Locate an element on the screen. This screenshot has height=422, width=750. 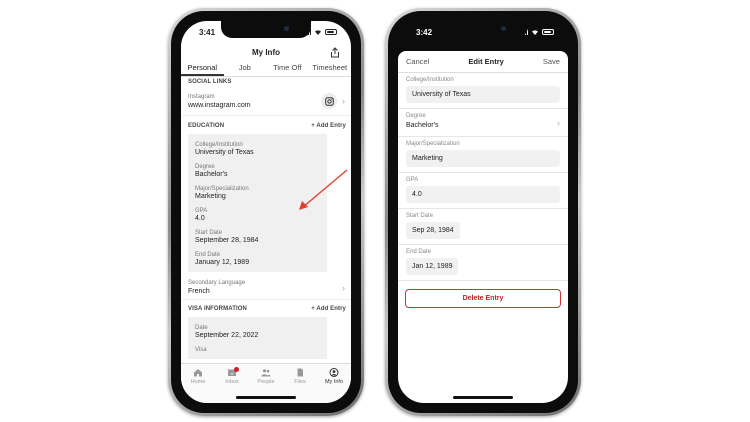
profile-tabs: Personal Job Time Off Timesheet is located at coordinates (266, 69).